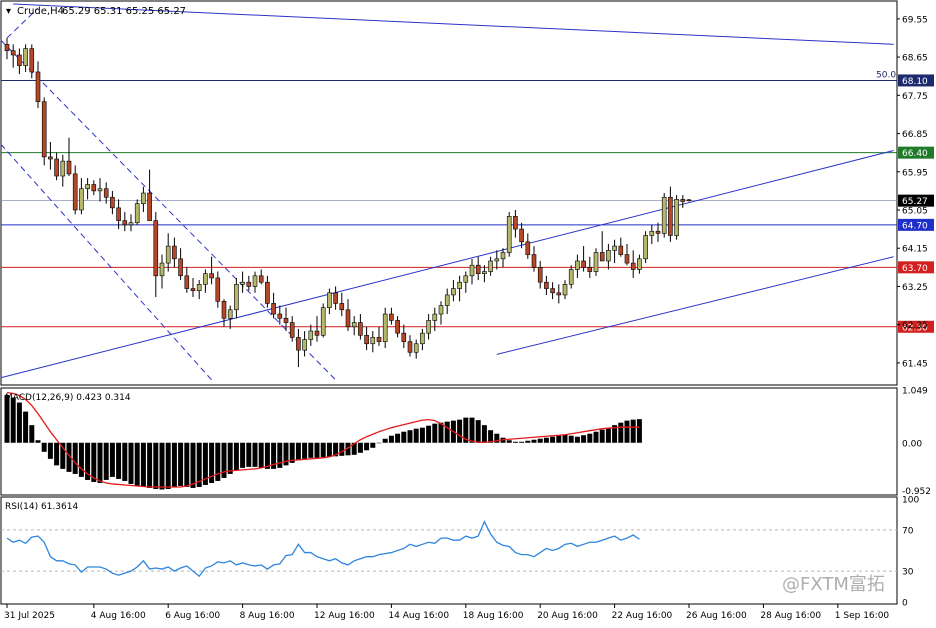 The width and height of the screenshot is (936, 628). I want to click on macd-tick-label: 1.049, so click(915, 392).